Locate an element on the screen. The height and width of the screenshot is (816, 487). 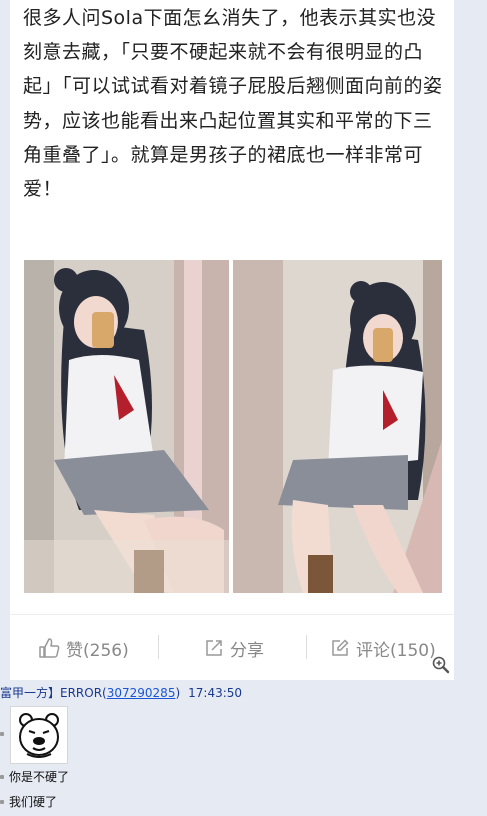
action-bar: 赞(256) 分享 评论(150) is located at coordinates (232, 646).